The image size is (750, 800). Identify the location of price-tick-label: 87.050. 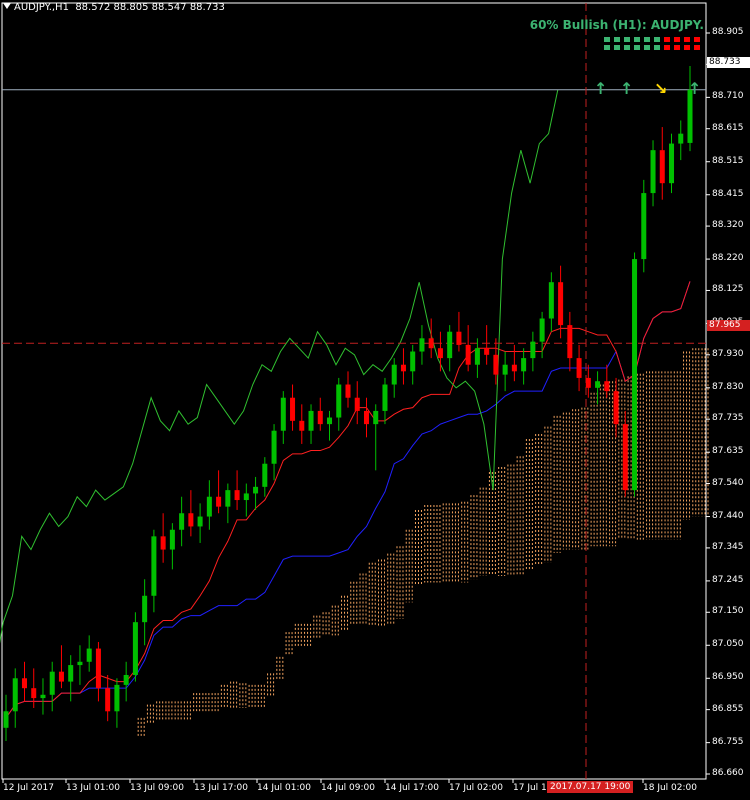
(728, 644).